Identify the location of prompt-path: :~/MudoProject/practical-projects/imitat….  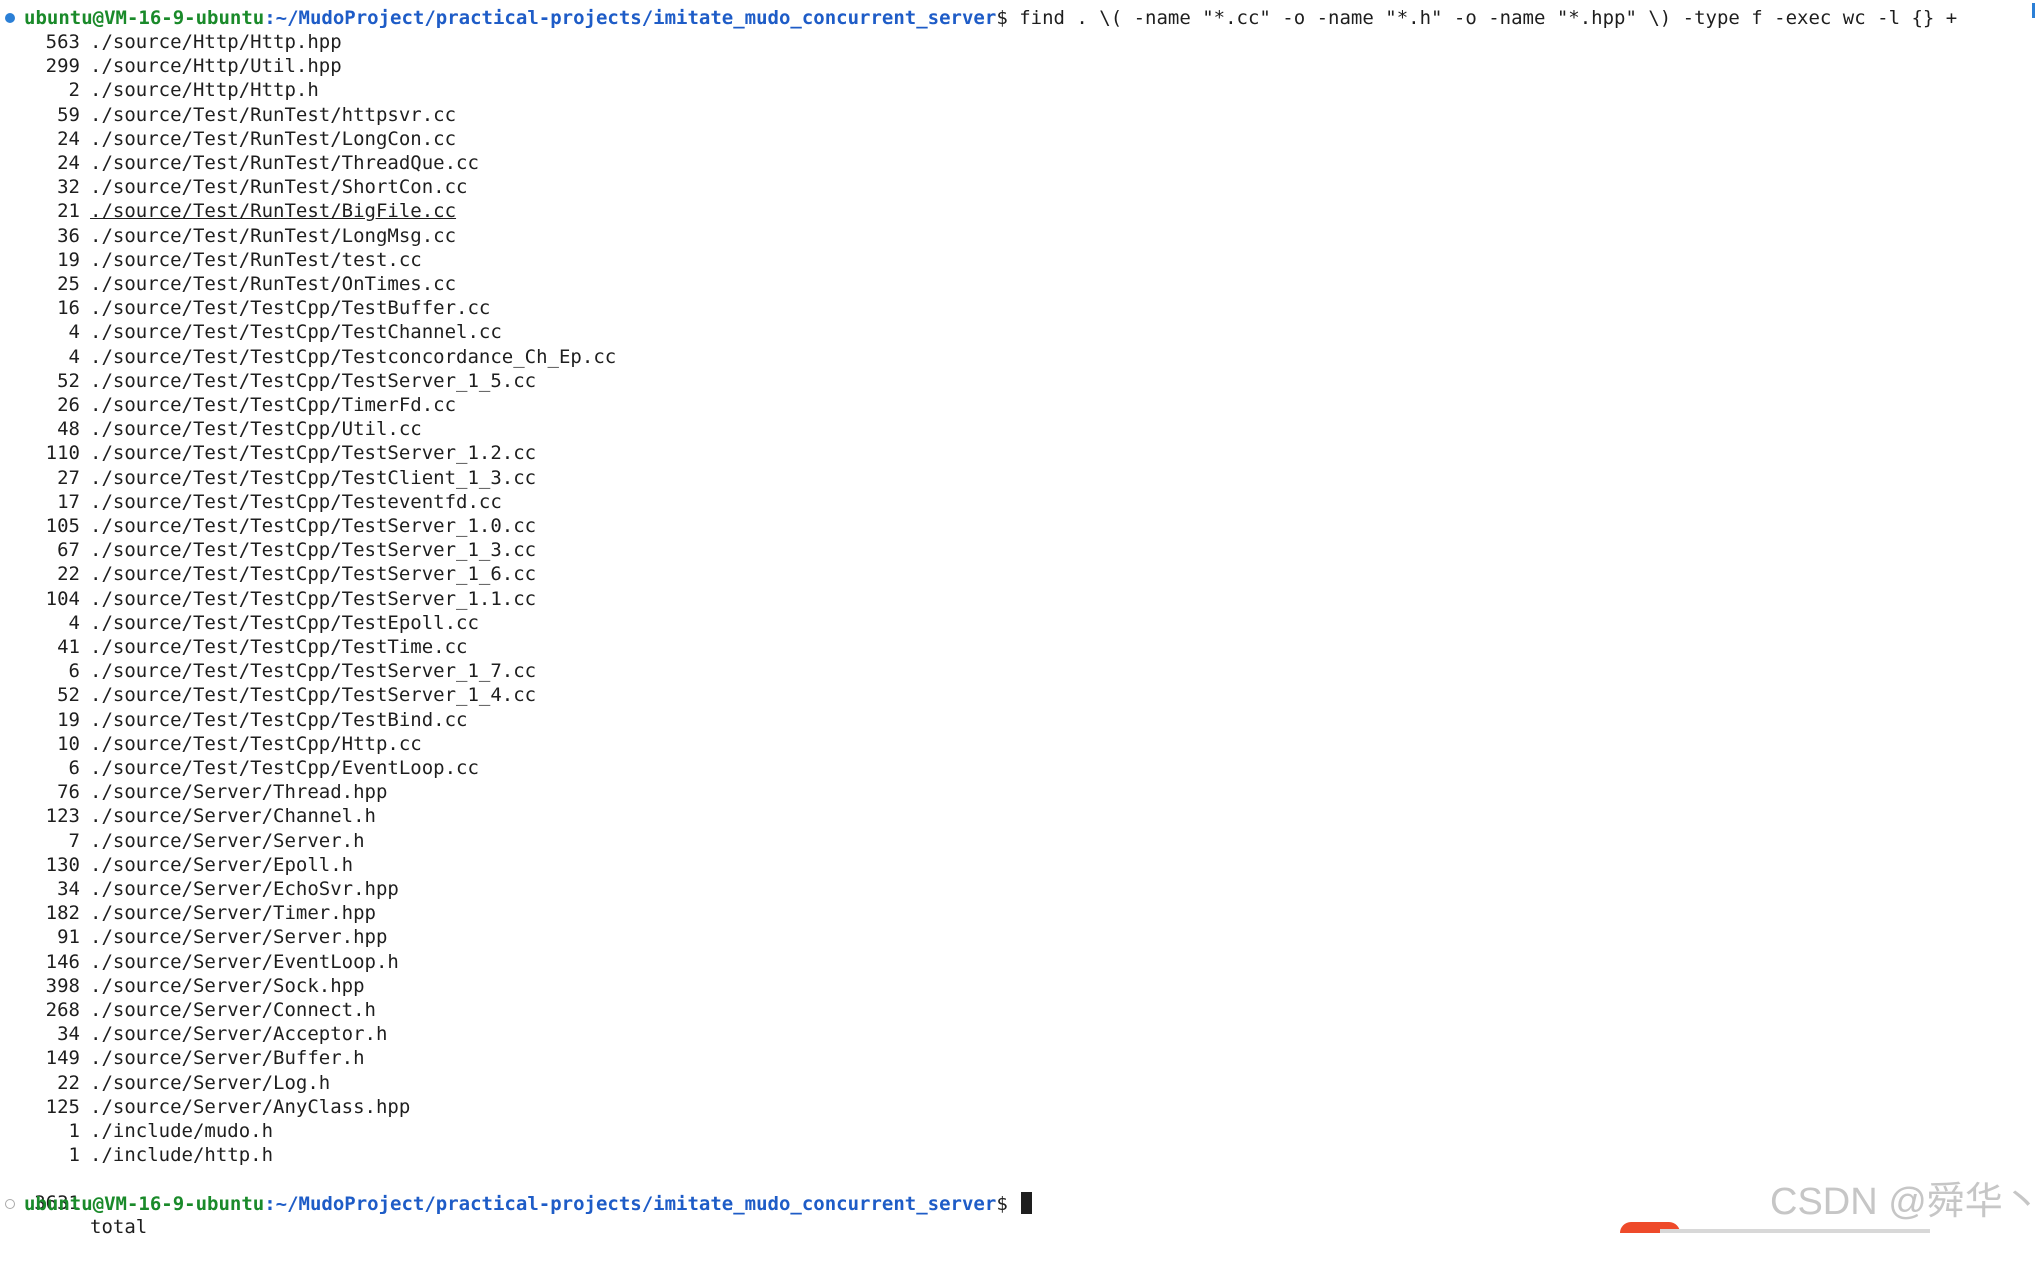
(630, 1203).